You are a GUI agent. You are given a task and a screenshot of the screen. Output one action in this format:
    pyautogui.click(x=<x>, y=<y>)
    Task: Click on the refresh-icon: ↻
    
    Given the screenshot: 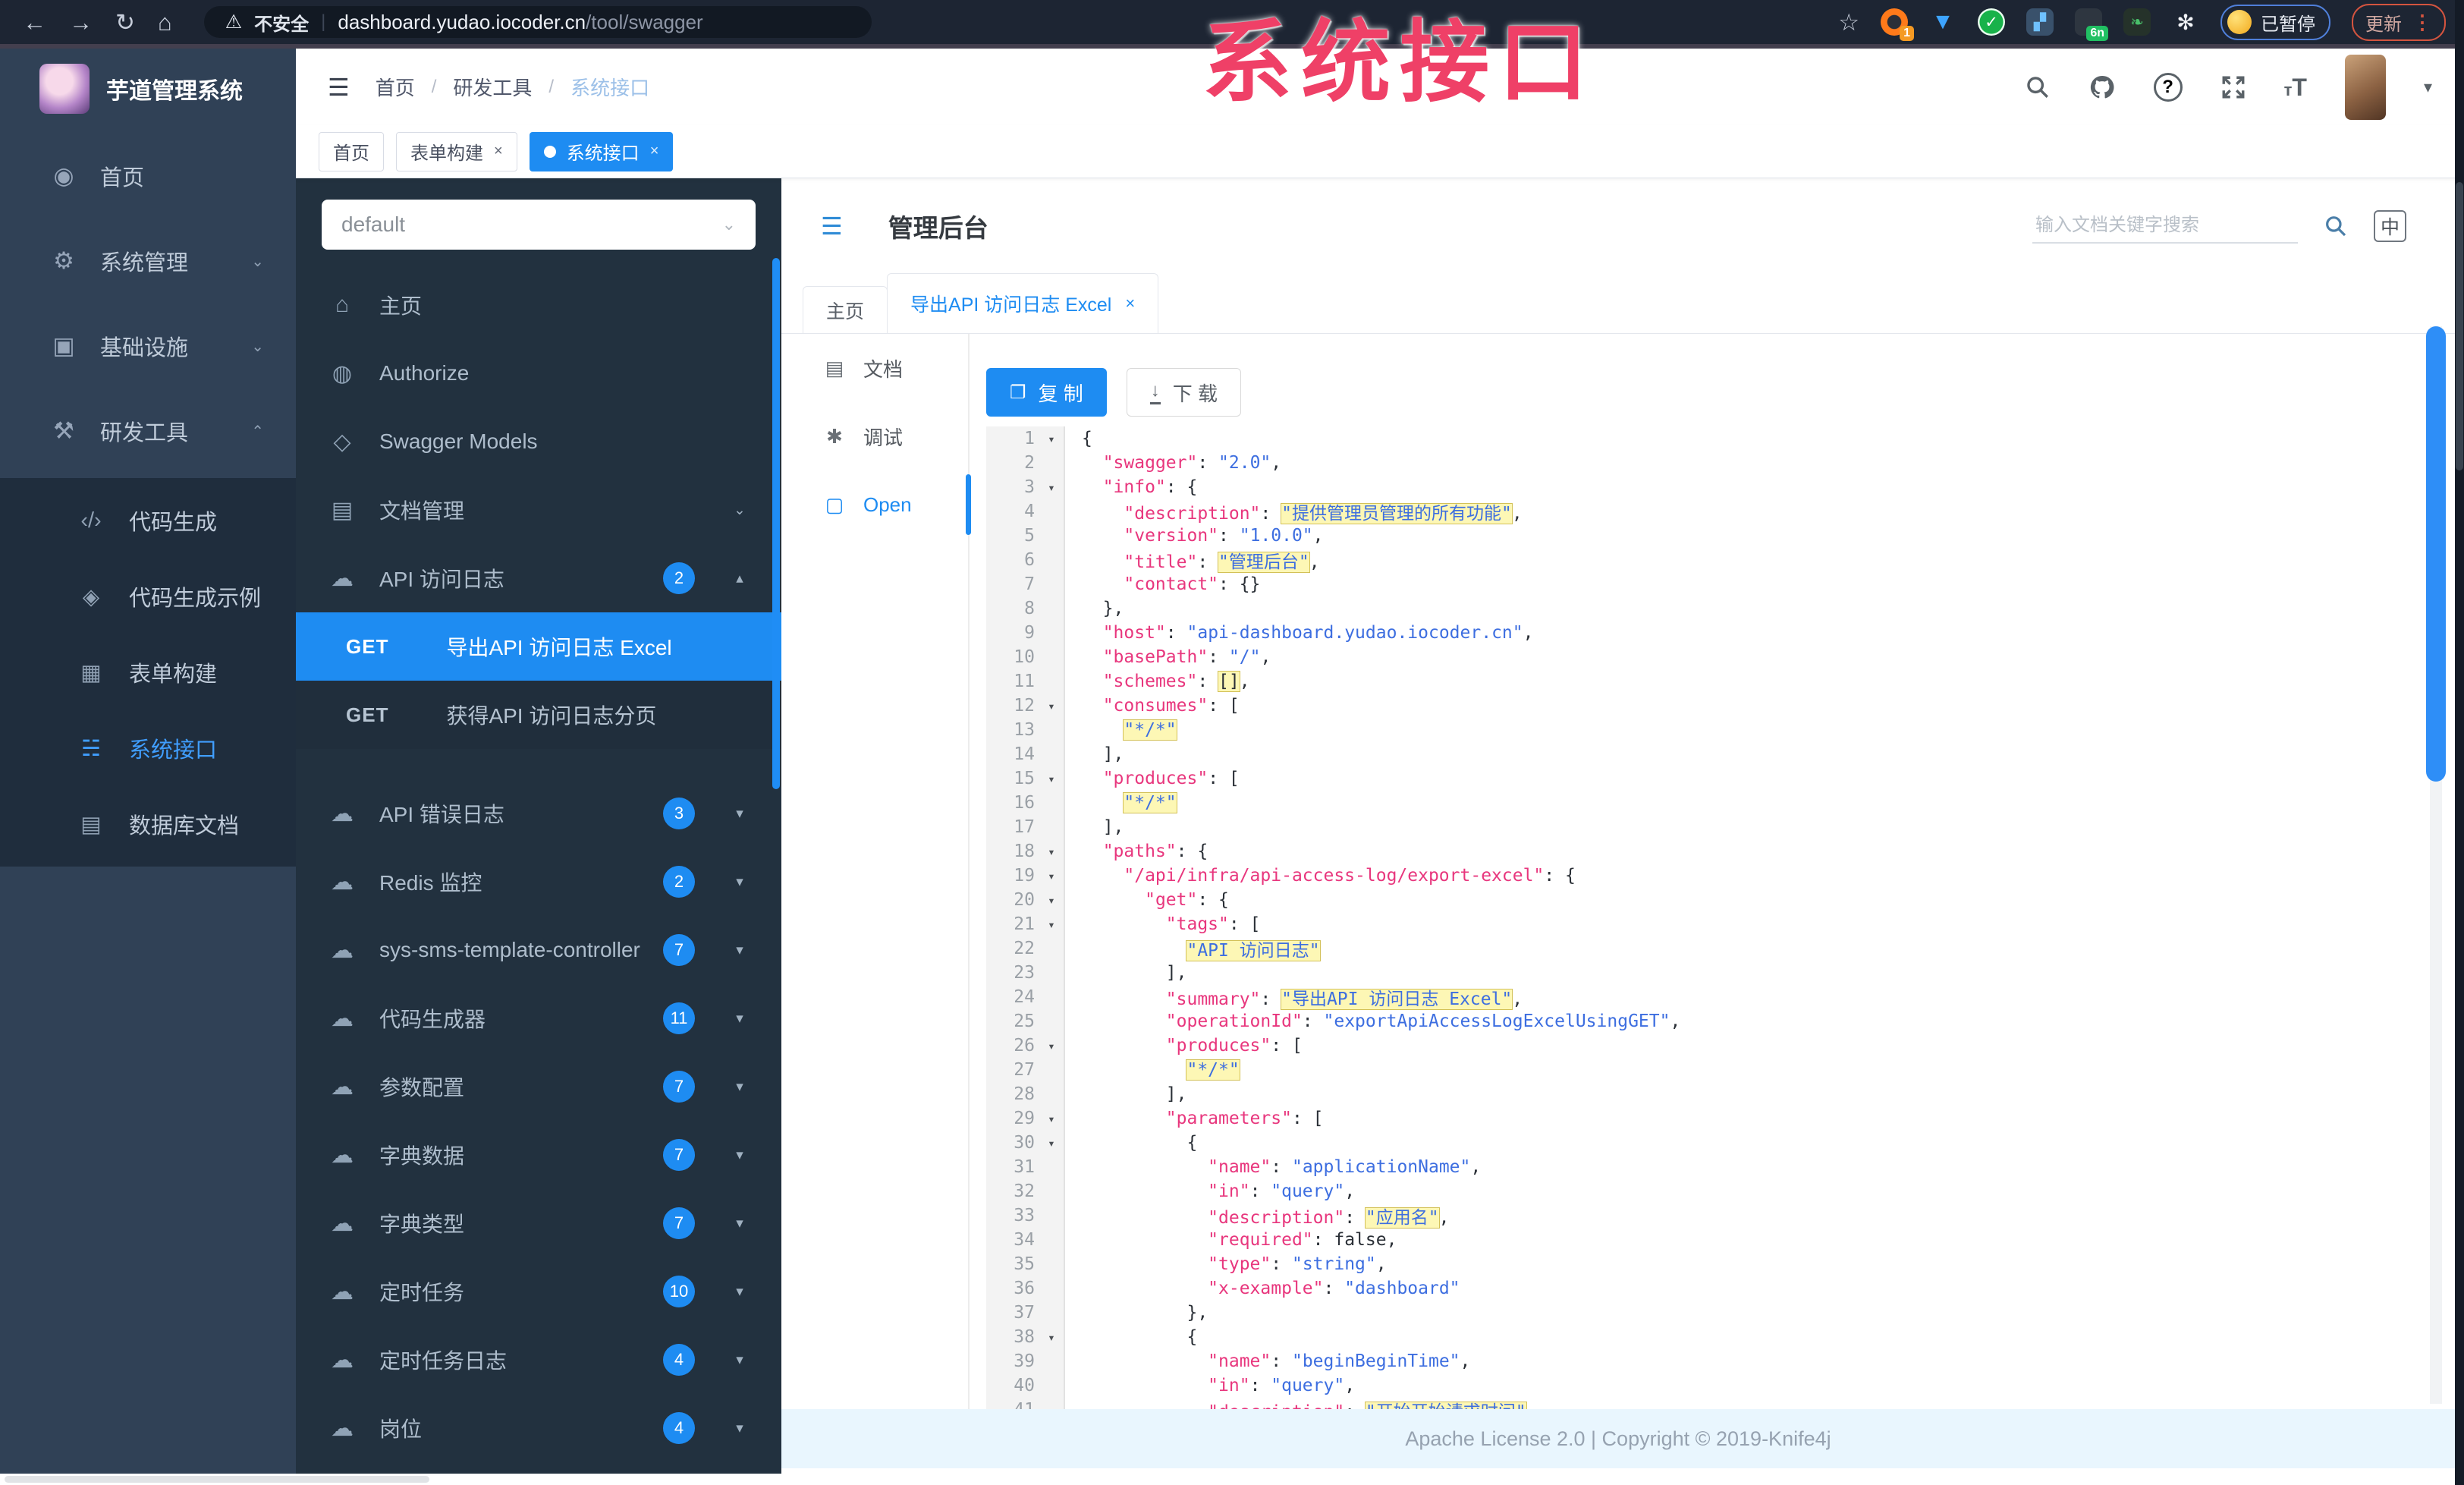 What is the action you would take?
    pyautogui.click(x=125, y=22)
    